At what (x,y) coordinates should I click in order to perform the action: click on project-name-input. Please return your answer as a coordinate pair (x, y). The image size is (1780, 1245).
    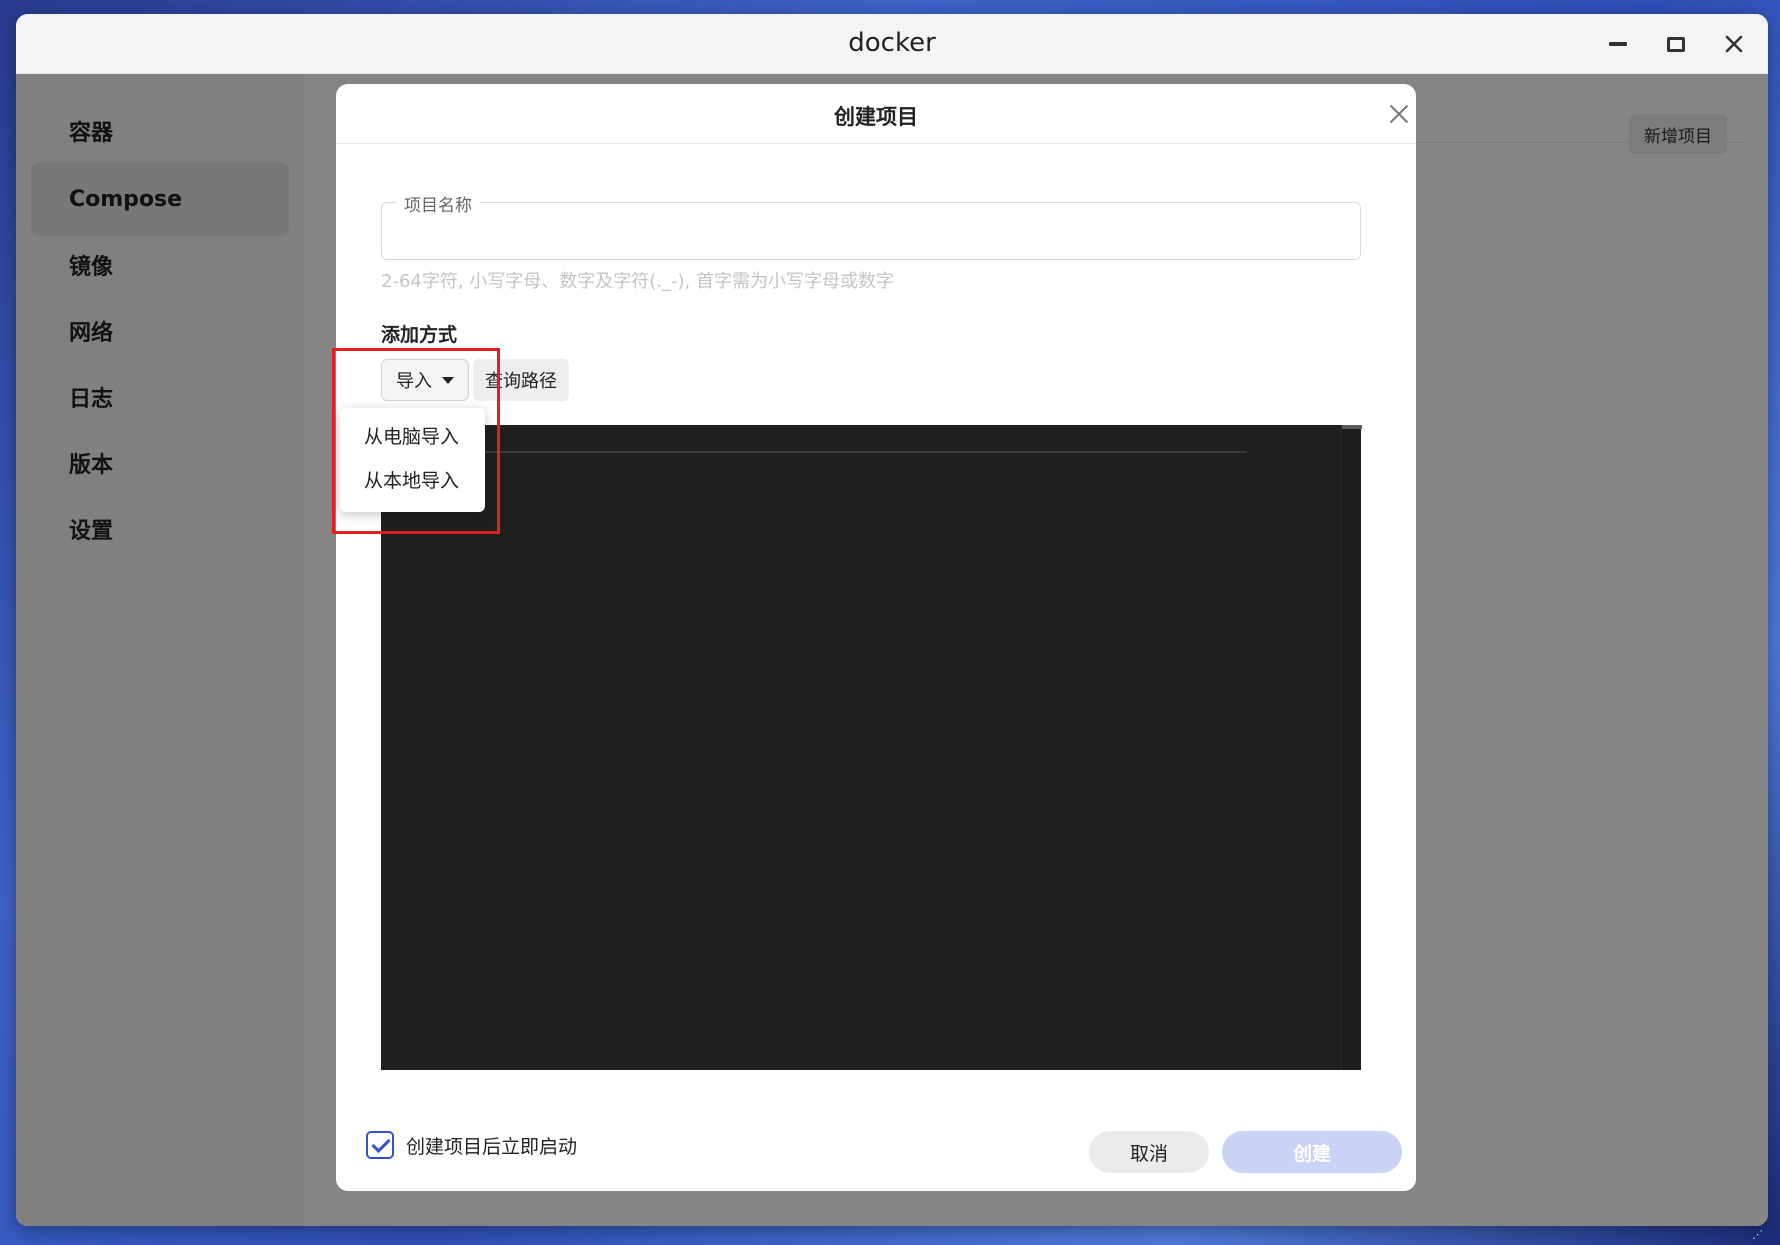
    Looking at the image, I should click on (869, 232).